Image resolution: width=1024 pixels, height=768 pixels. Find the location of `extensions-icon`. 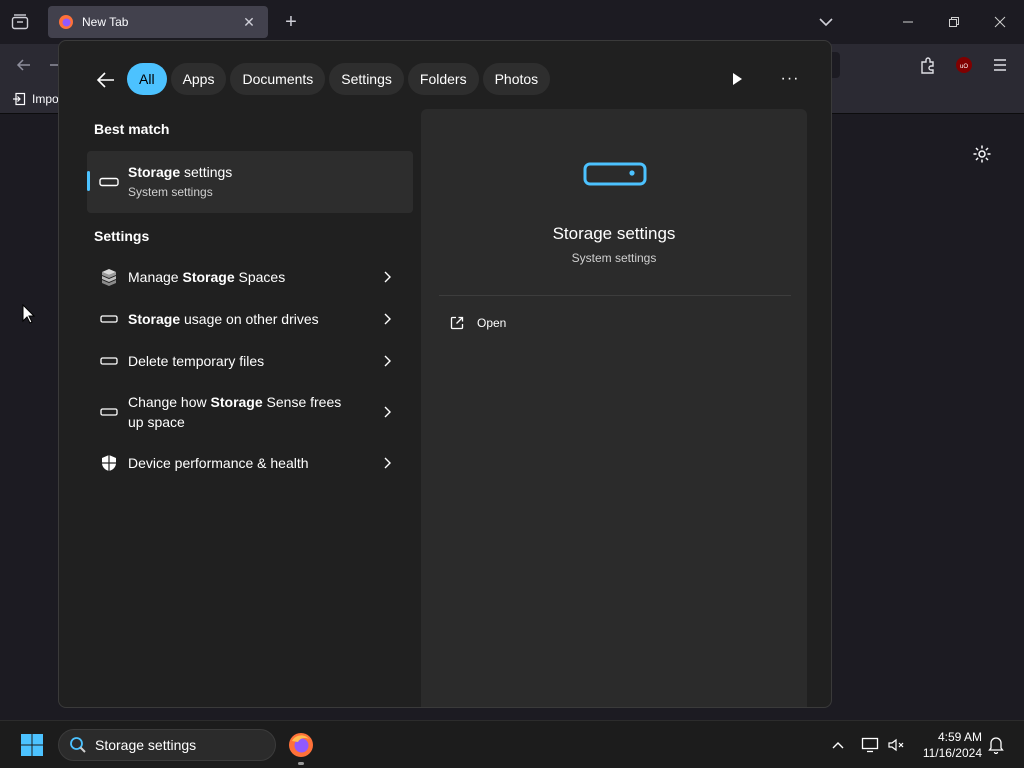

extensions-icon is located at coordinates (928, 65).